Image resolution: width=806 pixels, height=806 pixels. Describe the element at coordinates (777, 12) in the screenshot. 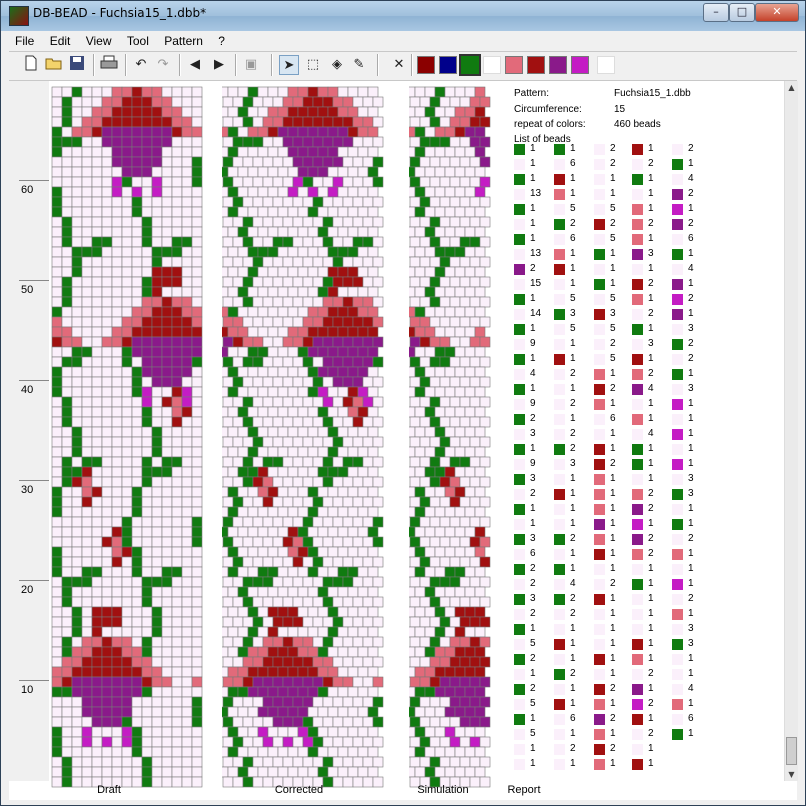

I see `close-button: ✕` at that location.